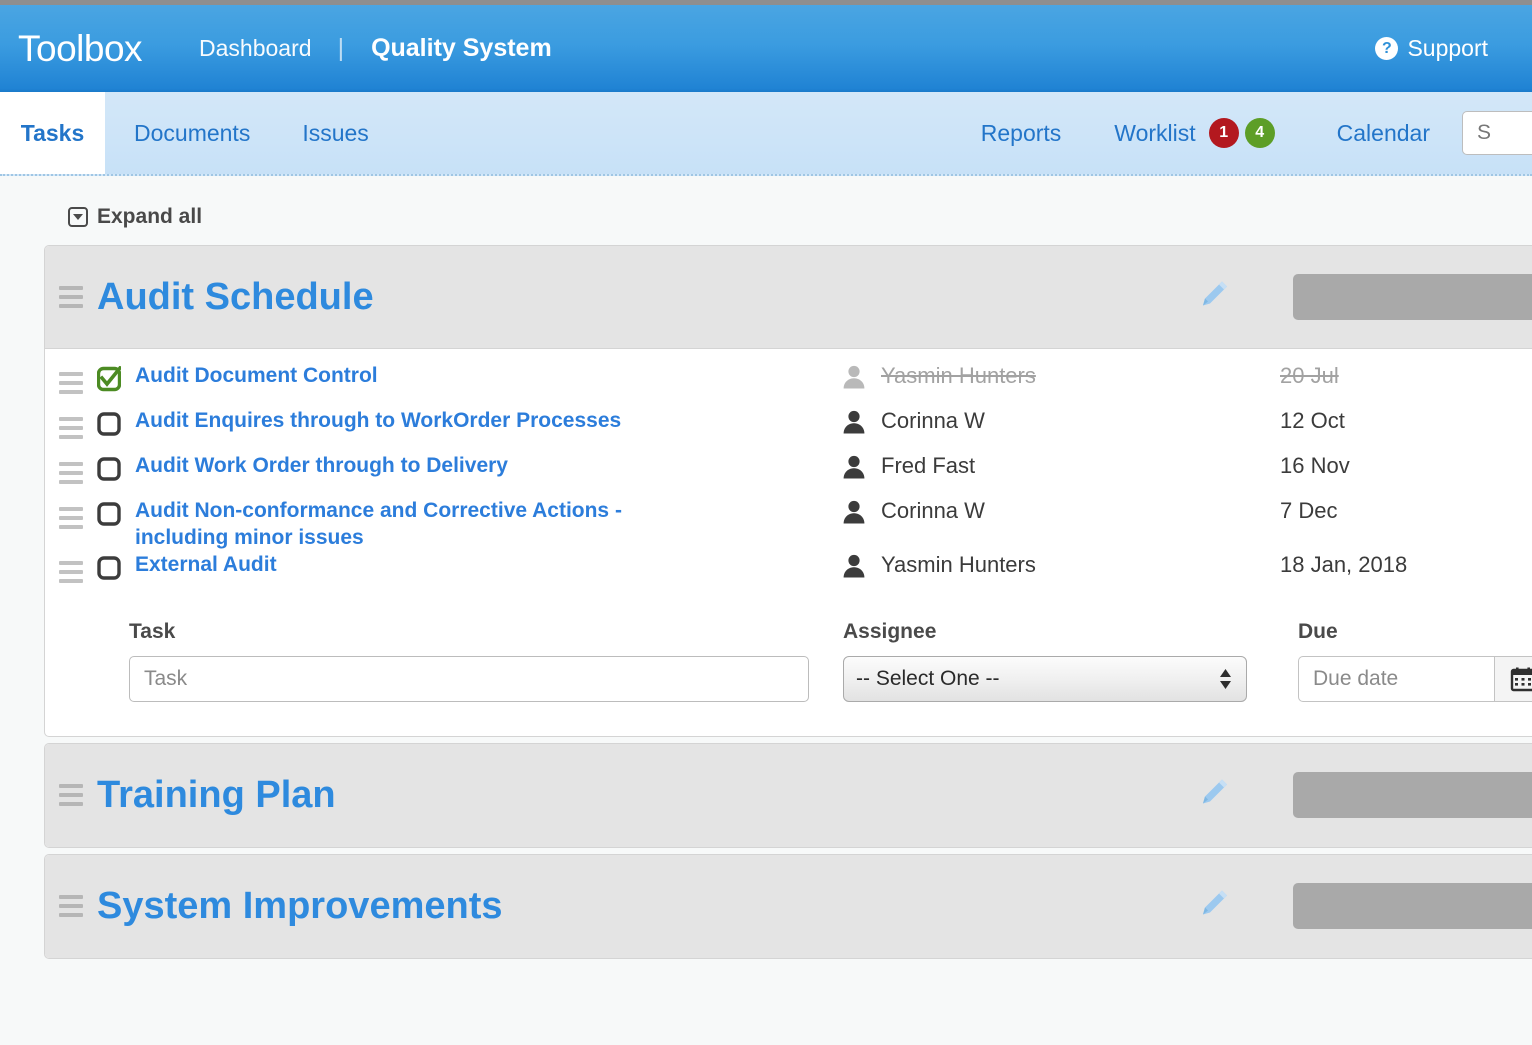  What do you see at coordinates (1318, 631) in the screenshot?
I see `due-field-label: Due` at bounding box center [1318, 631].